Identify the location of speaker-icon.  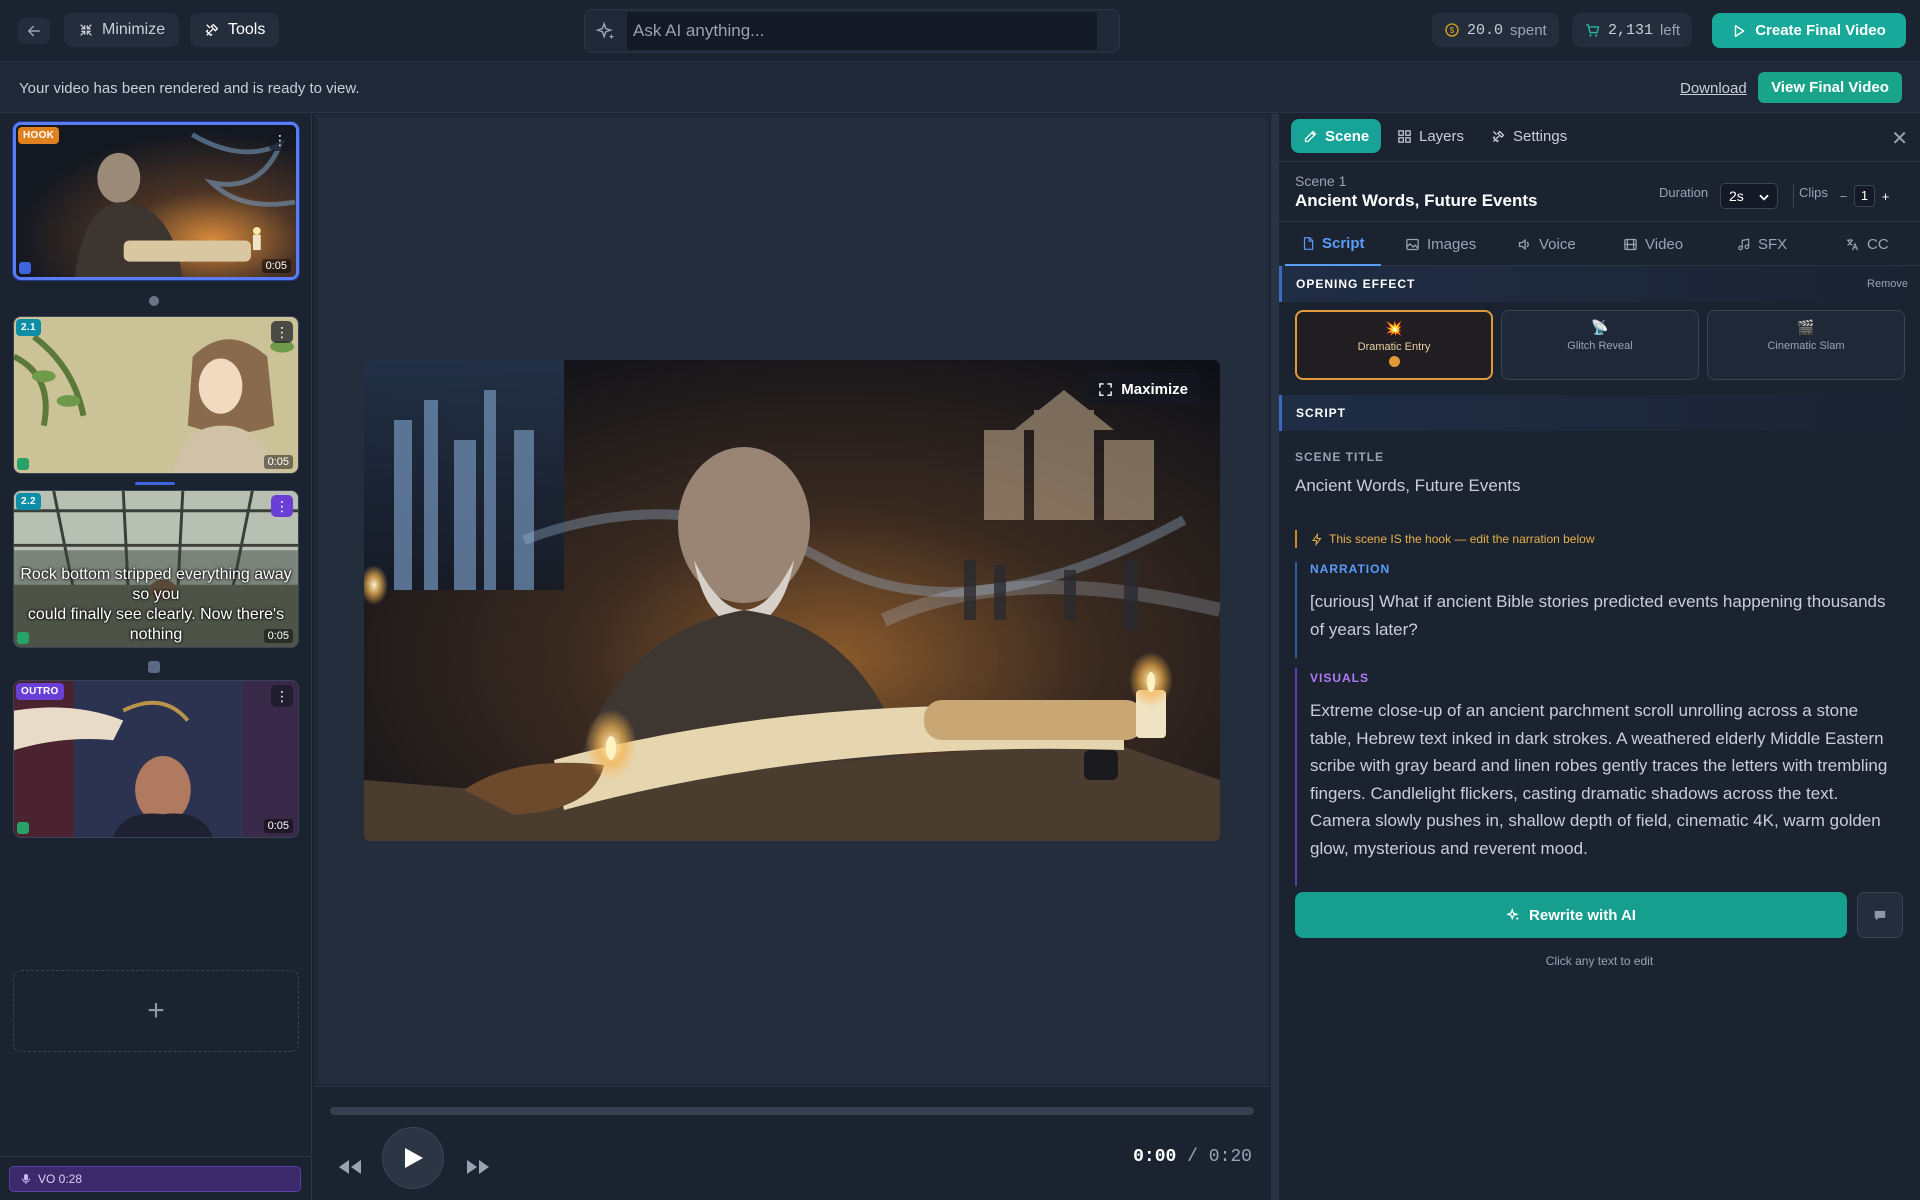
(1524, 244).